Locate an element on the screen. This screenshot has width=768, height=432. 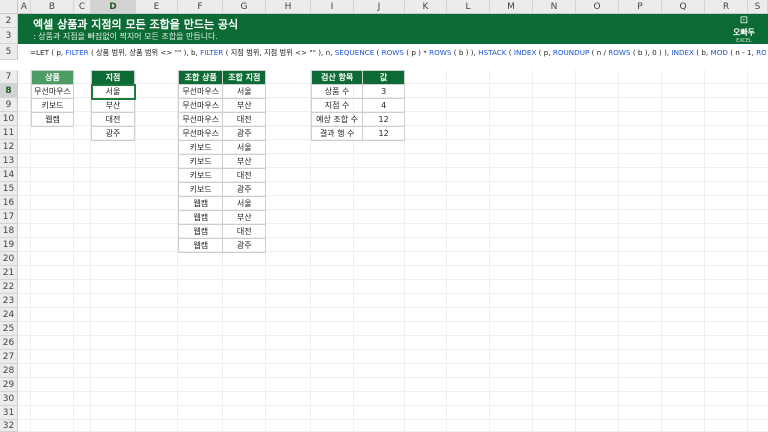
branch-cell: 대전 is located at coordinates (113, 119).